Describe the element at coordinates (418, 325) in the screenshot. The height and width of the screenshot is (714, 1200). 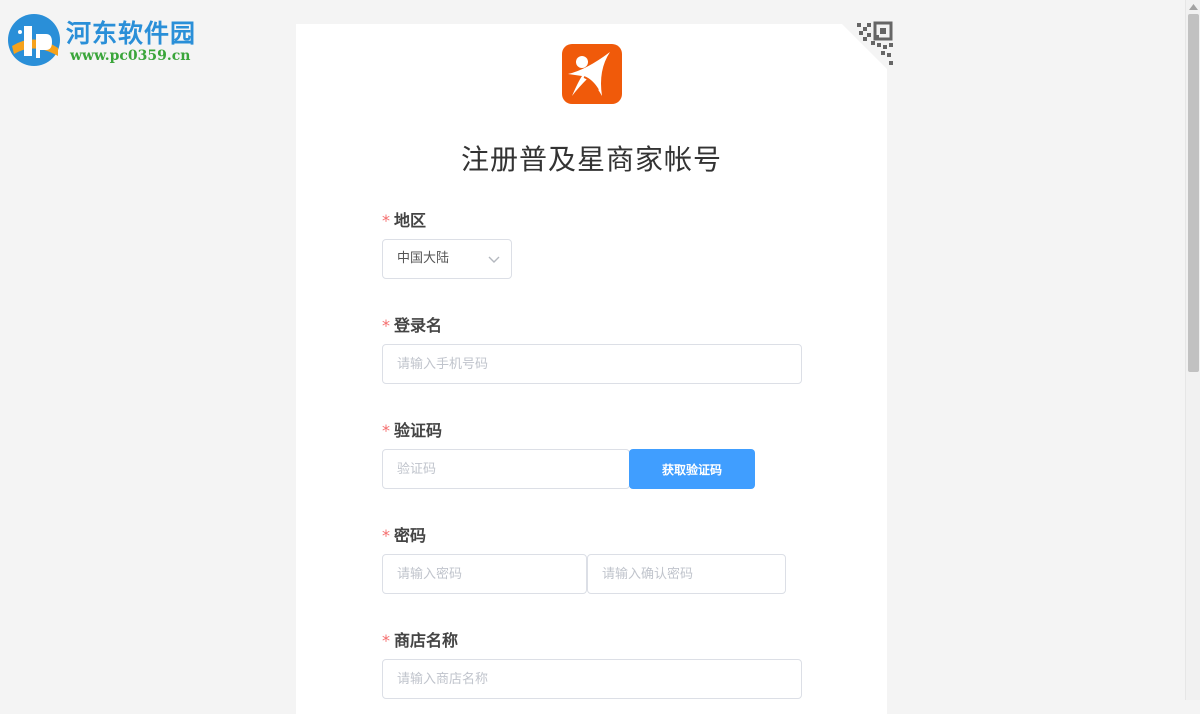
I see `login-name-label-text: 登录名` at that location.